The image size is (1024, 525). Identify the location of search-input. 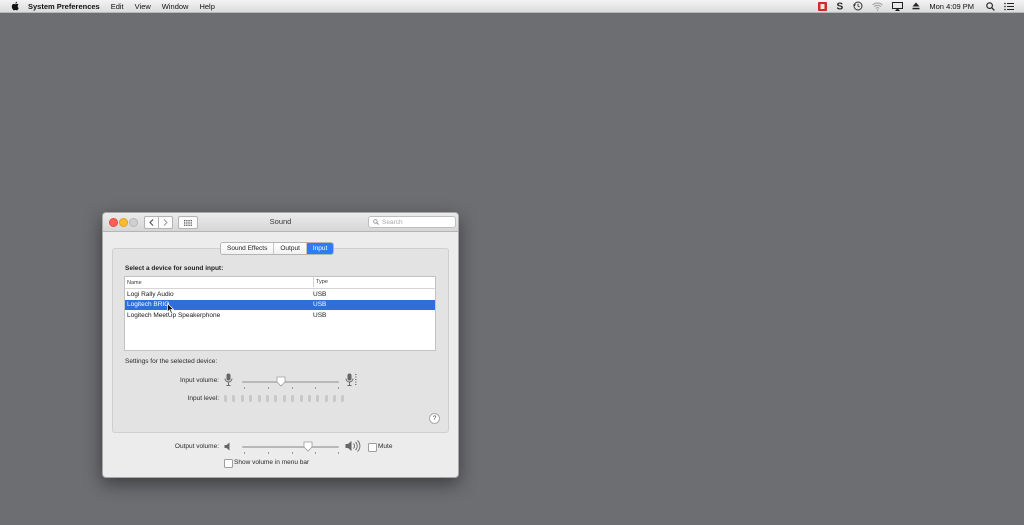
(415, 222).